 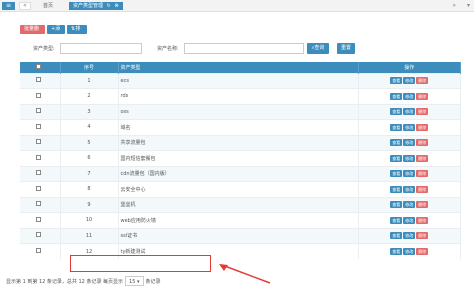 I want to click on search-form: 资产类型: 资产名称: ⌕查询 重置, so click(x=245, y=49).